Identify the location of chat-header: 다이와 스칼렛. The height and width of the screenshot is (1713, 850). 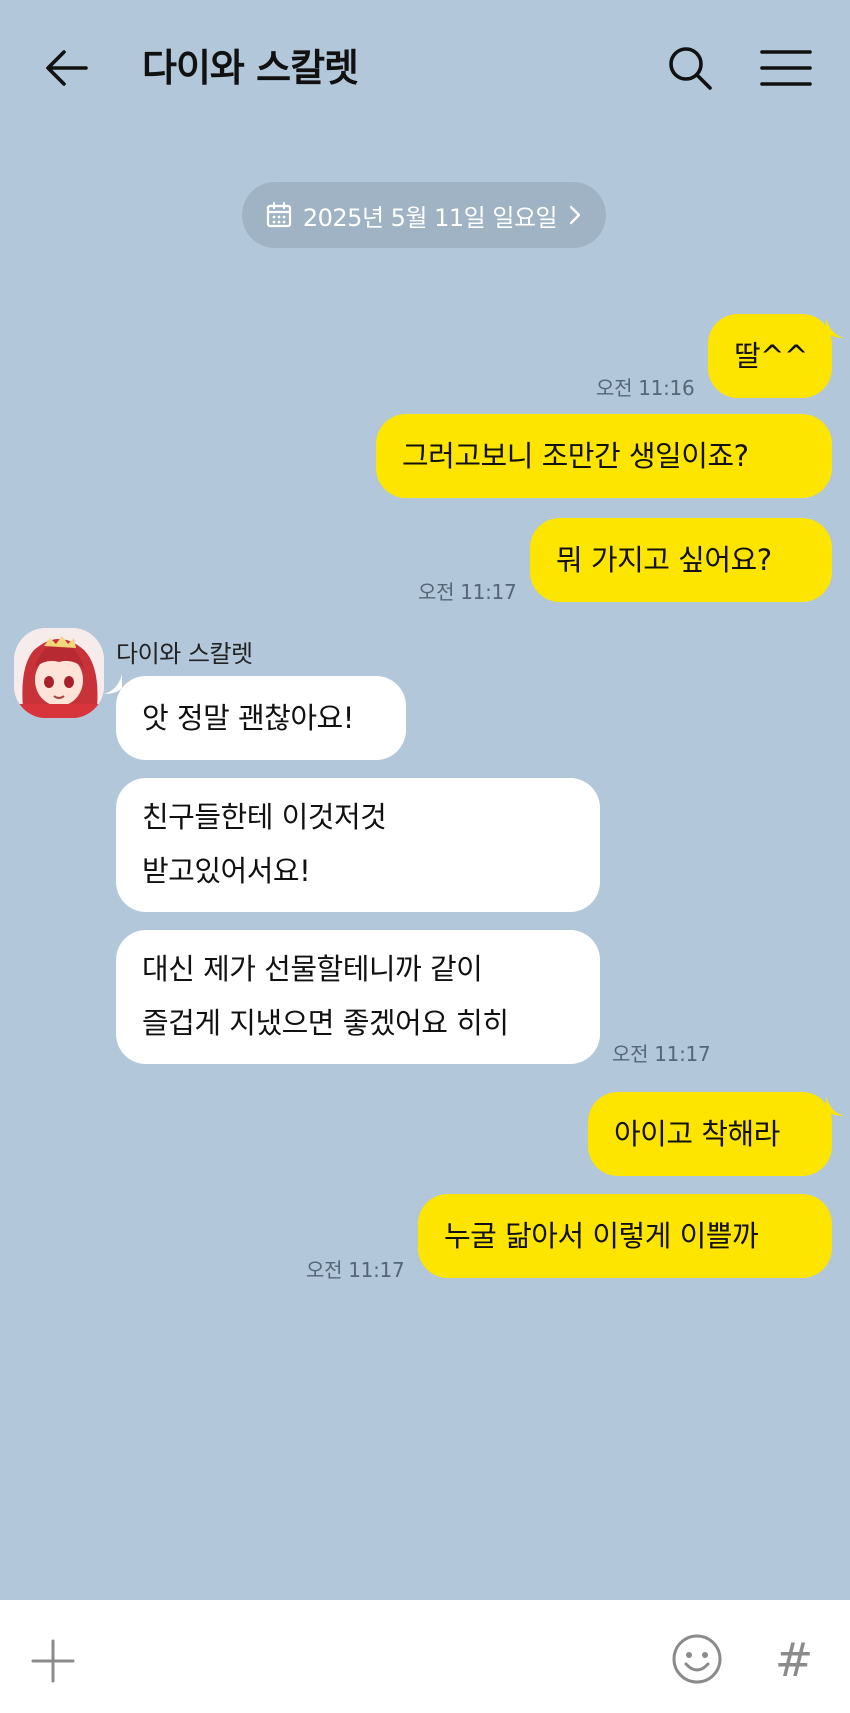
(425, 68).